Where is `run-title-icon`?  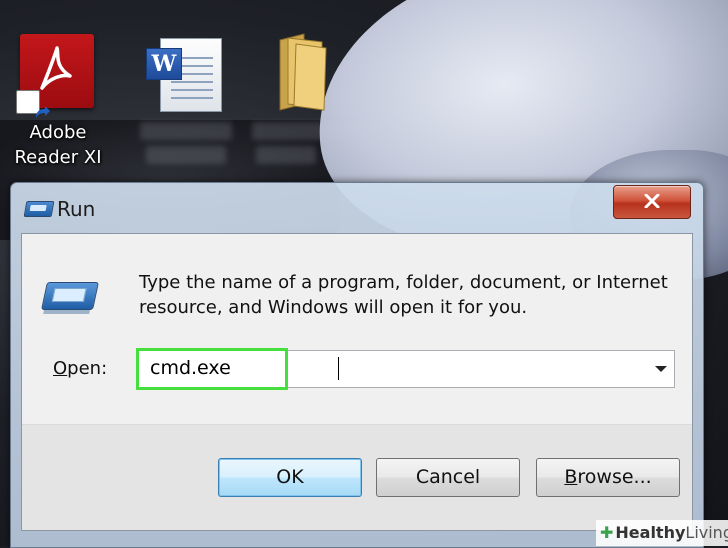
run-title-icon is located at coordinates (39, 209).